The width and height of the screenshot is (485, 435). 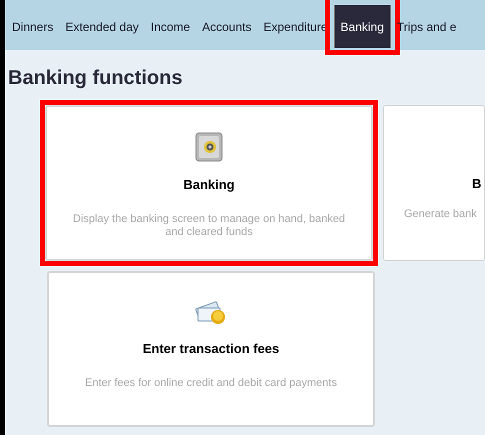 I want to click on nav-tab: Extended day, so click(x=102, y=26).